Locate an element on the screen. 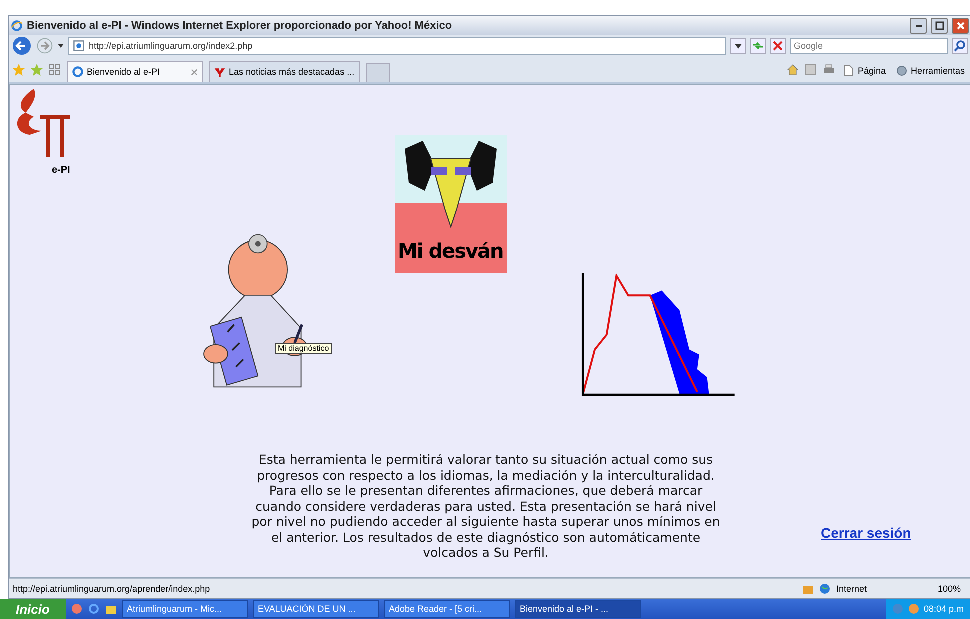  zoom-button: 100% is located at coordinates (949, 588).